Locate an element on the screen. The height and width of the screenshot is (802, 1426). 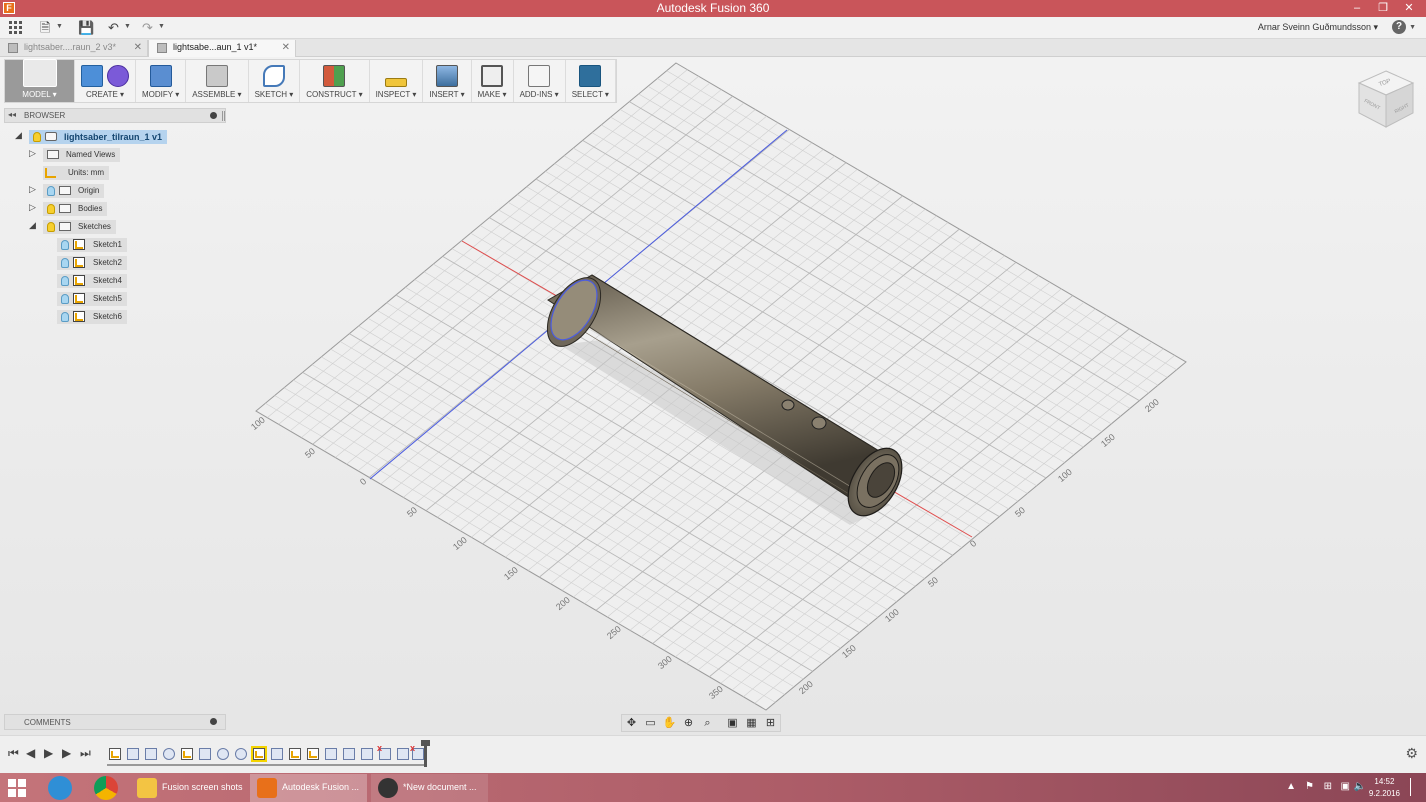
view-cube: TOP FRONT RIGHT is located at coordinates (1386, 101).